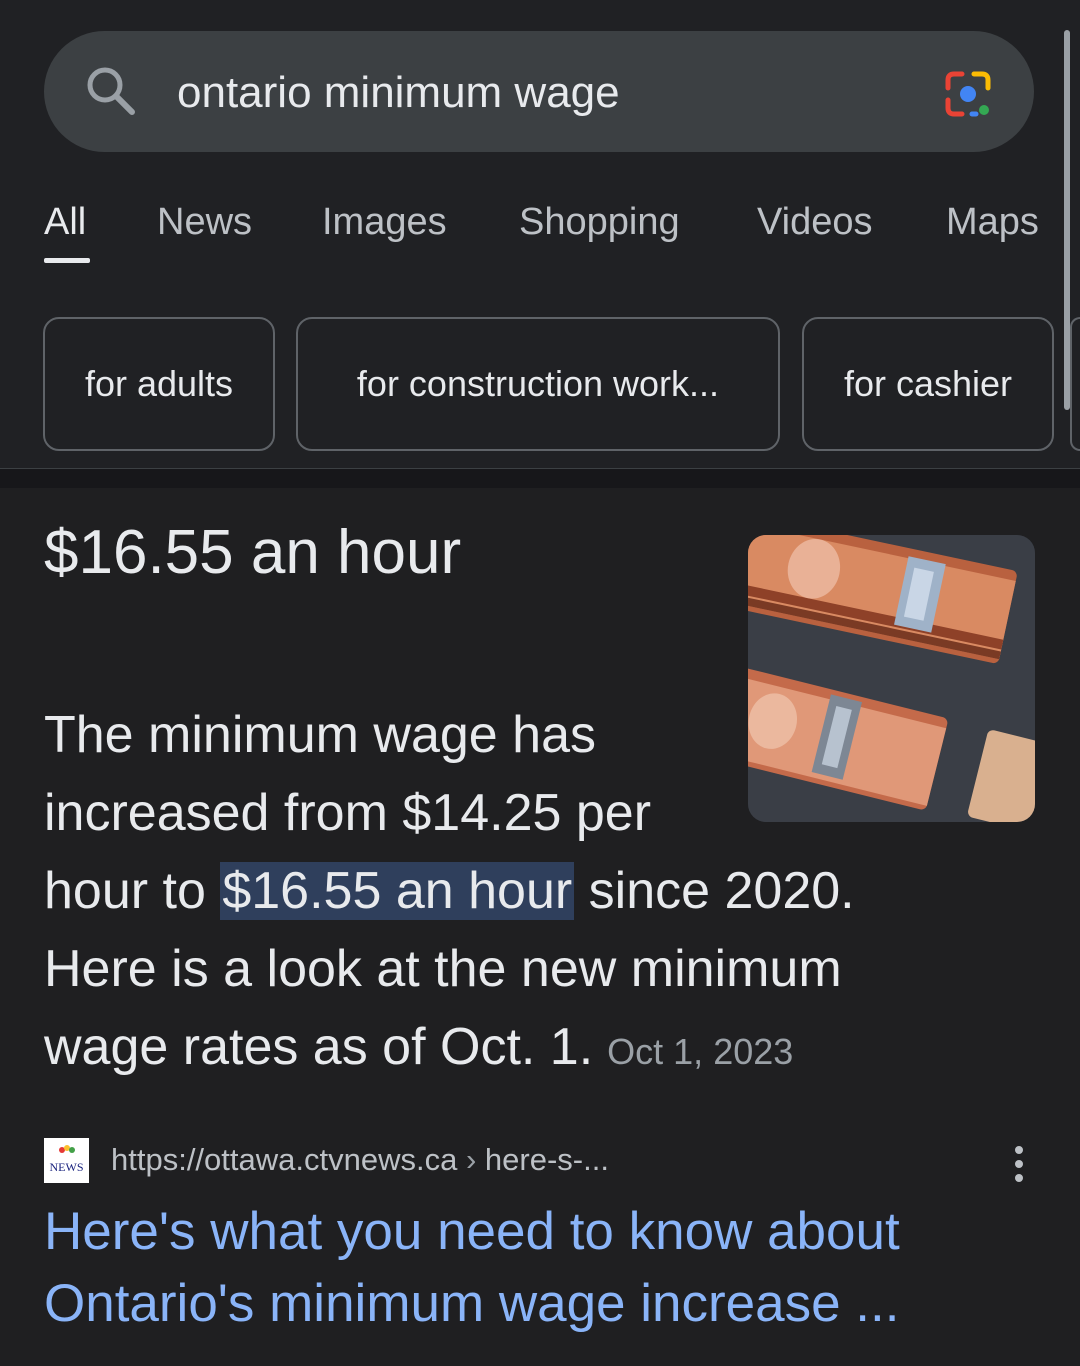  What do you see at coordinates (67, 1167) in the screenshot?
I see `favicon-text: NEWS` at bounding box center [67, 1167].